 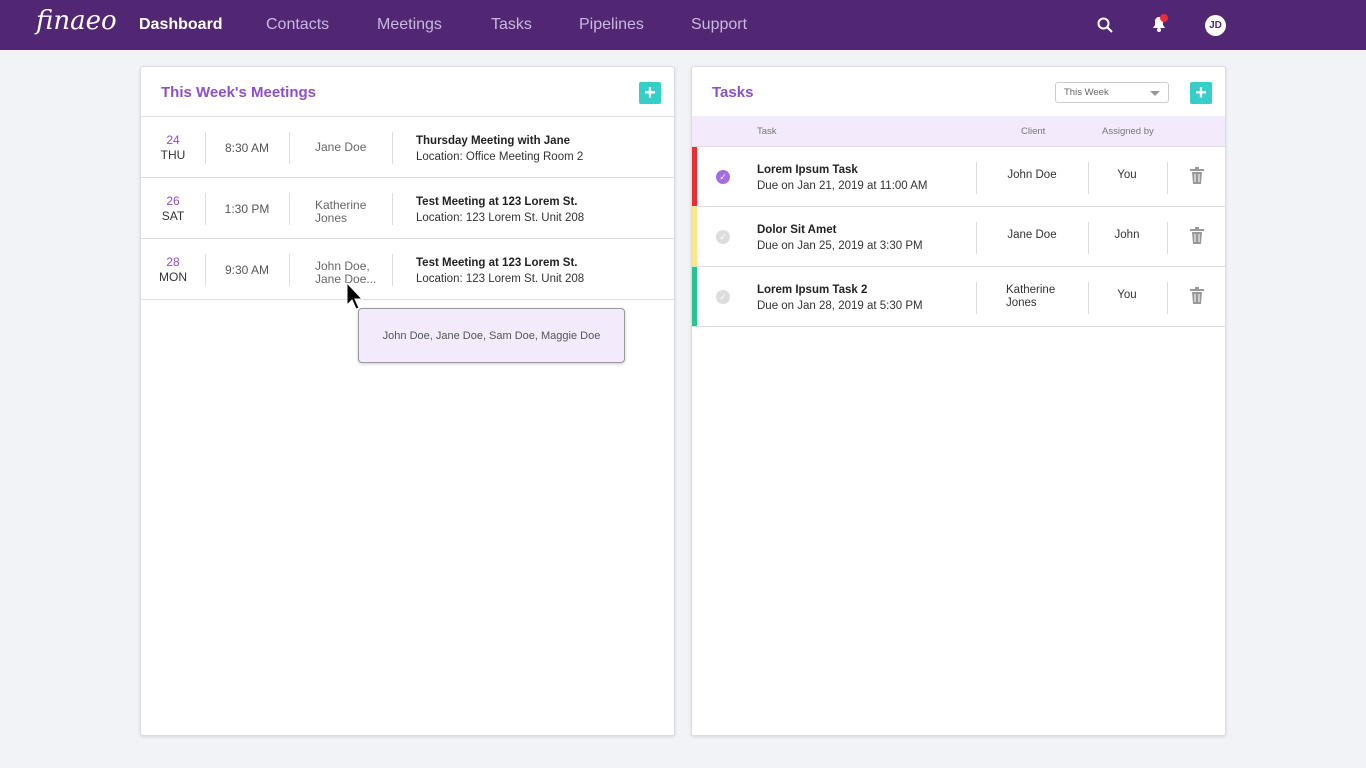 What do you see at coordinates (1033, 131) in the screenshot?
I see `col-client: Client` at bounding box center [1033, 131].